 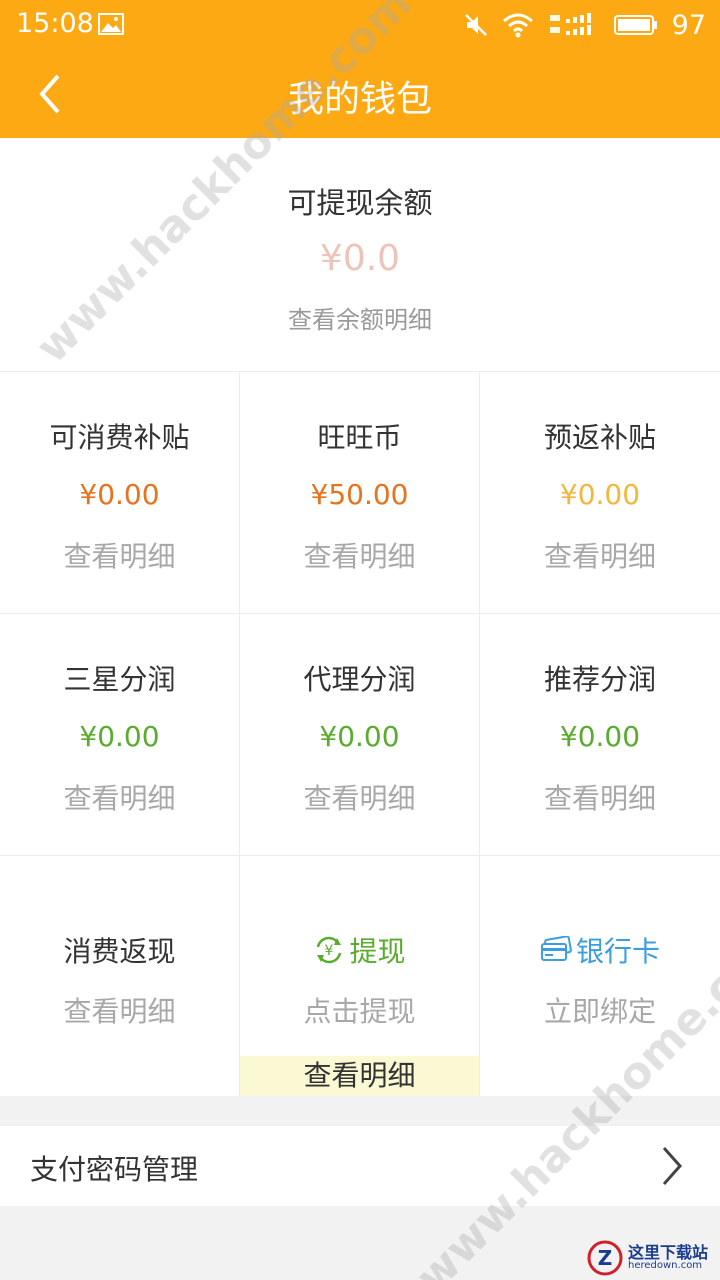 I want to click on wangwang-coin-cell: 旺旺币 ¥50.00 查看明细, so click(x=360, y=492).